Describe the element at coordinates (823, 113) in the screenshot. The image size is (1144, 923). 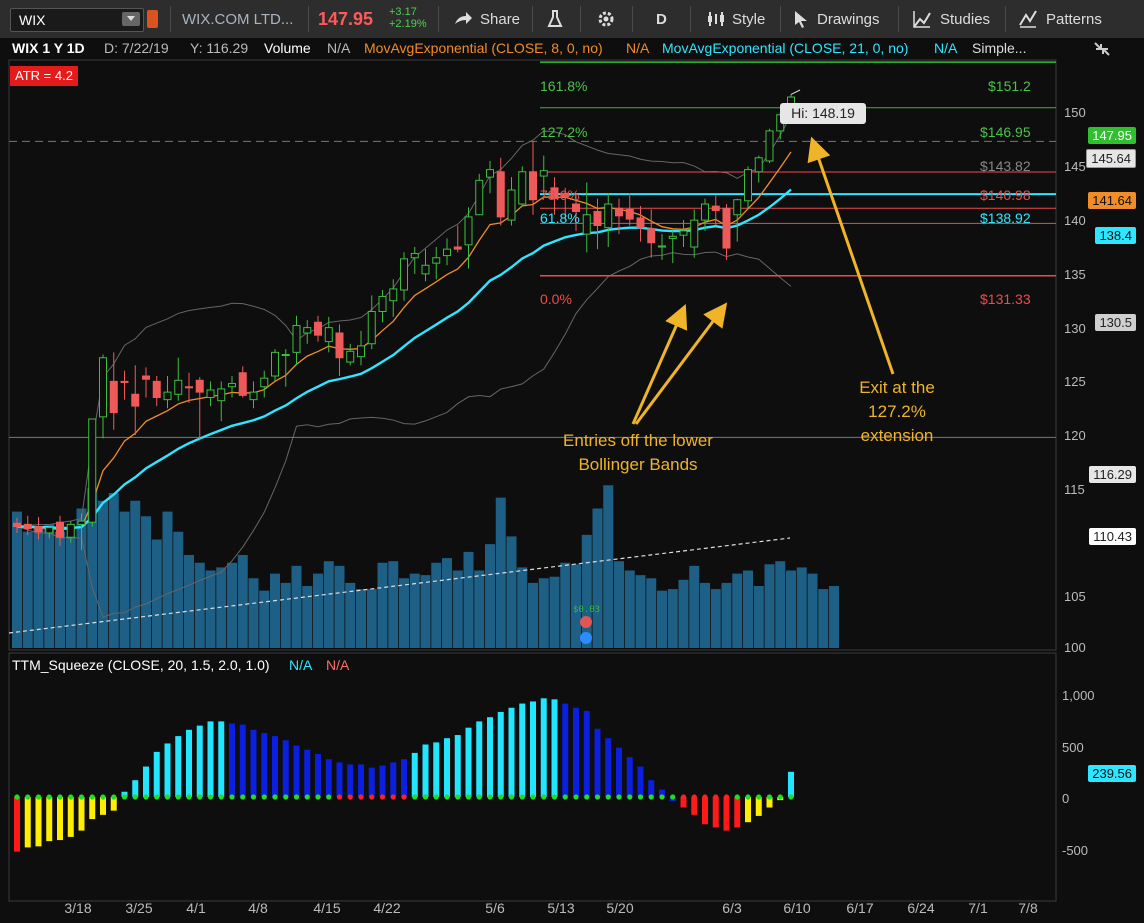
I see `high-label: Hi: 148.19` at that location.